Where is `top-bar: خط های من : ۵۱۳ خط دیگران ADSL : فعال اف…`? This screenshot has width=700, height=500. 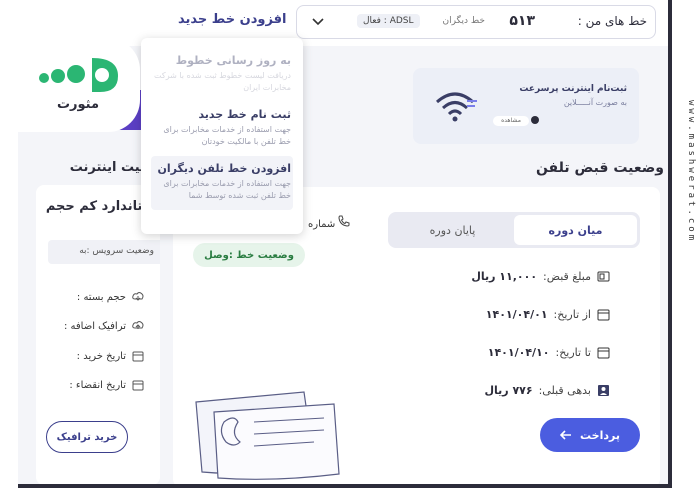 top-bar: خط های من : ۵۱۳ خط دیگران ADSL : فعال اف… is located at coordinates (343, 23).